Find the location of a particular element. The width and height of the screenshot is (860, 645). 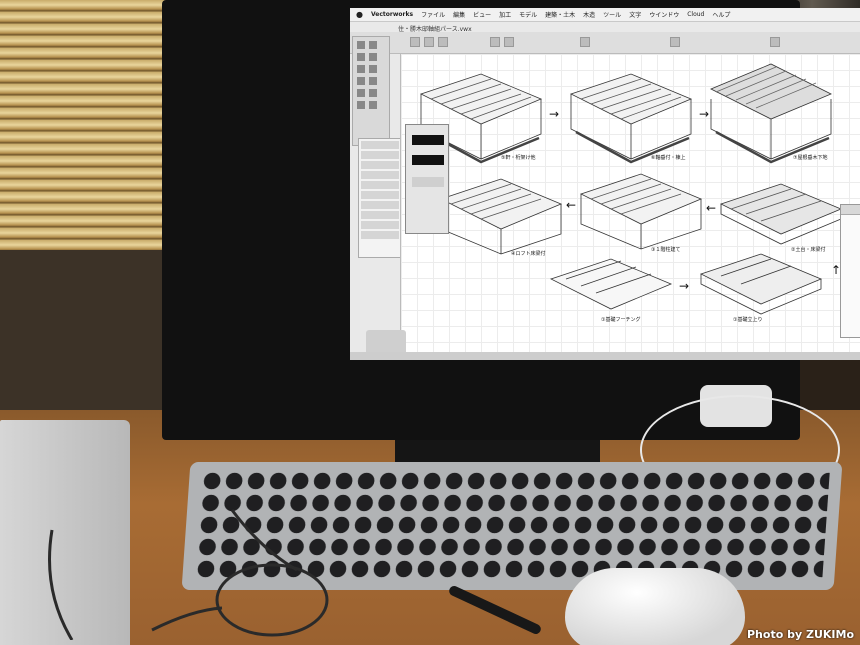

menu-wood: 木造 is located at coordinates (589, 14).